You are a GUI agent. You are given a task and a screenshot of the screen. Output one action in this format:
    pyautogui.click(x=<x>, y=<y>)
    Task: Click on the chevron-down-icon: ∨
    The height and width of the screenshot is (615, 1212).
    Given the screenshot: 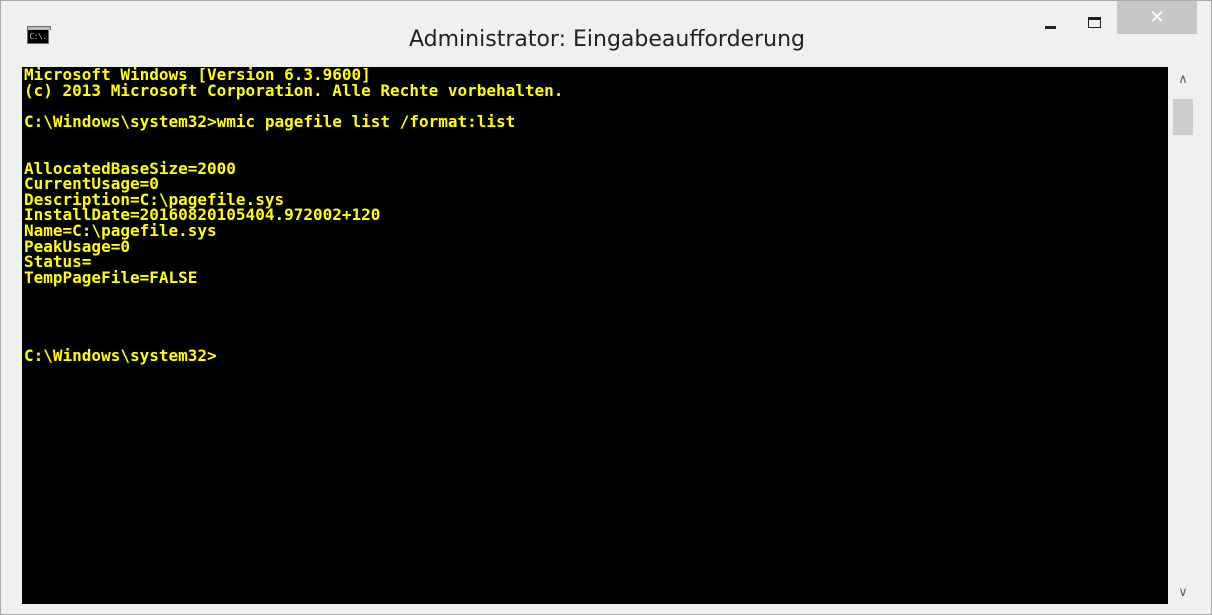 What is the action you would take?
    pyautogui.click(x=1183, y=592)
    